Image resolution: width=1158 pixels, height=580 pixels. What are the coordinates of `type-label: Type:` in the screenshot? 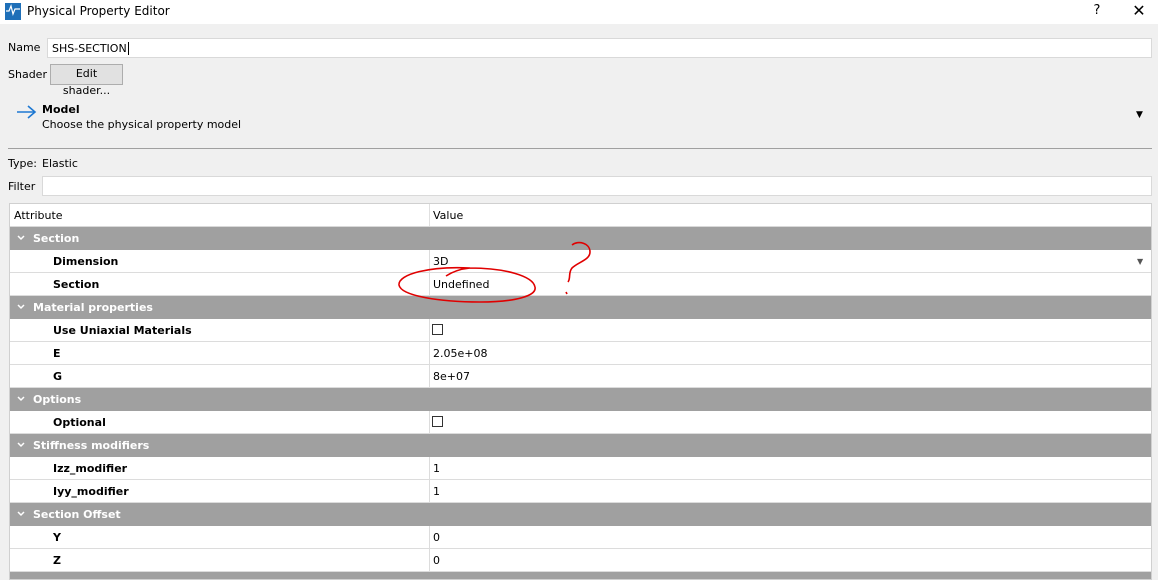 It's located at (22, 163).